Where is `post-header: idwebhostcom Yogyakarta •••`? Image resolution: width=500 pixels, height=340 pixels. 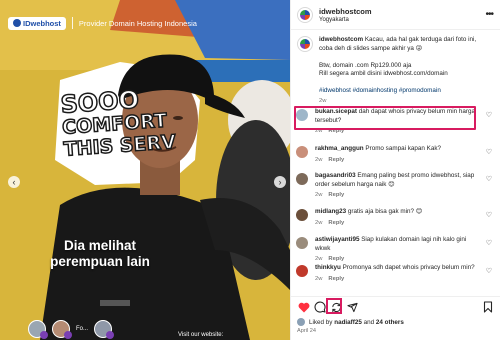
post-header: idwebhostcom Yogyakarta ••• is located at coordinates (395, 15).